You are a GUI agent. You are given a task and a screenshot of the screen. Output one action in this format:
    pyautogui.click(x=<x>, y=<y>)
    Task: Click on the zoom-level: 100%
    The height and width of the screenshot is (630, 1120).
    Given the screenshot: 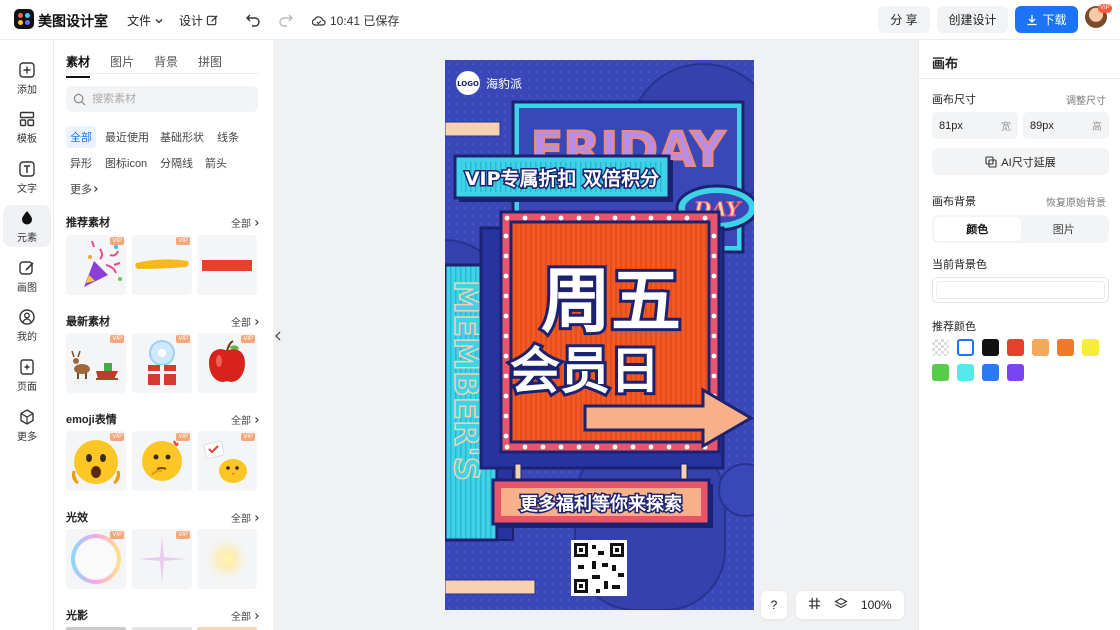 What is the action you would take?
    pyautogui.click(x=876, y=605)
    